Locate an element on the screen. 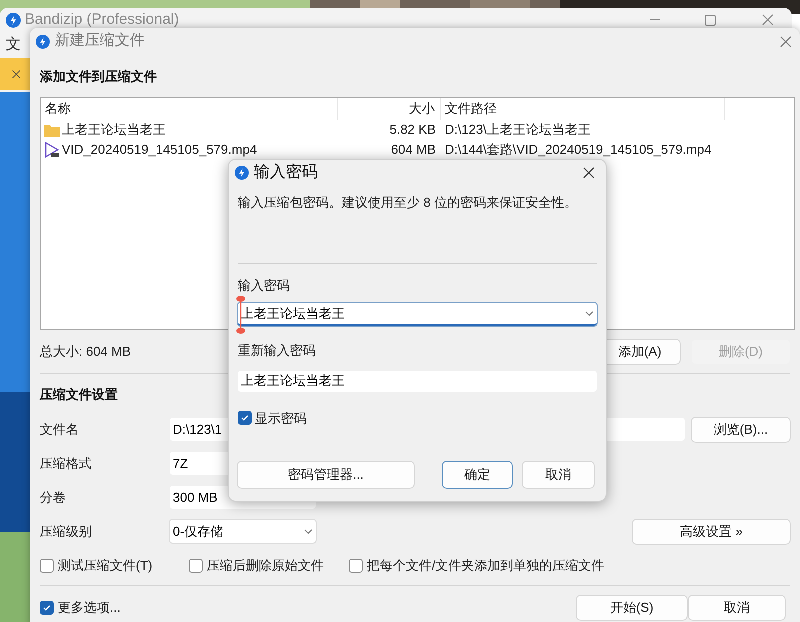 The image size is (800, 622). checkbox-label: 把每个文件/文件夹添加到单独的压缩文件 is located at coordinates (486, 566).